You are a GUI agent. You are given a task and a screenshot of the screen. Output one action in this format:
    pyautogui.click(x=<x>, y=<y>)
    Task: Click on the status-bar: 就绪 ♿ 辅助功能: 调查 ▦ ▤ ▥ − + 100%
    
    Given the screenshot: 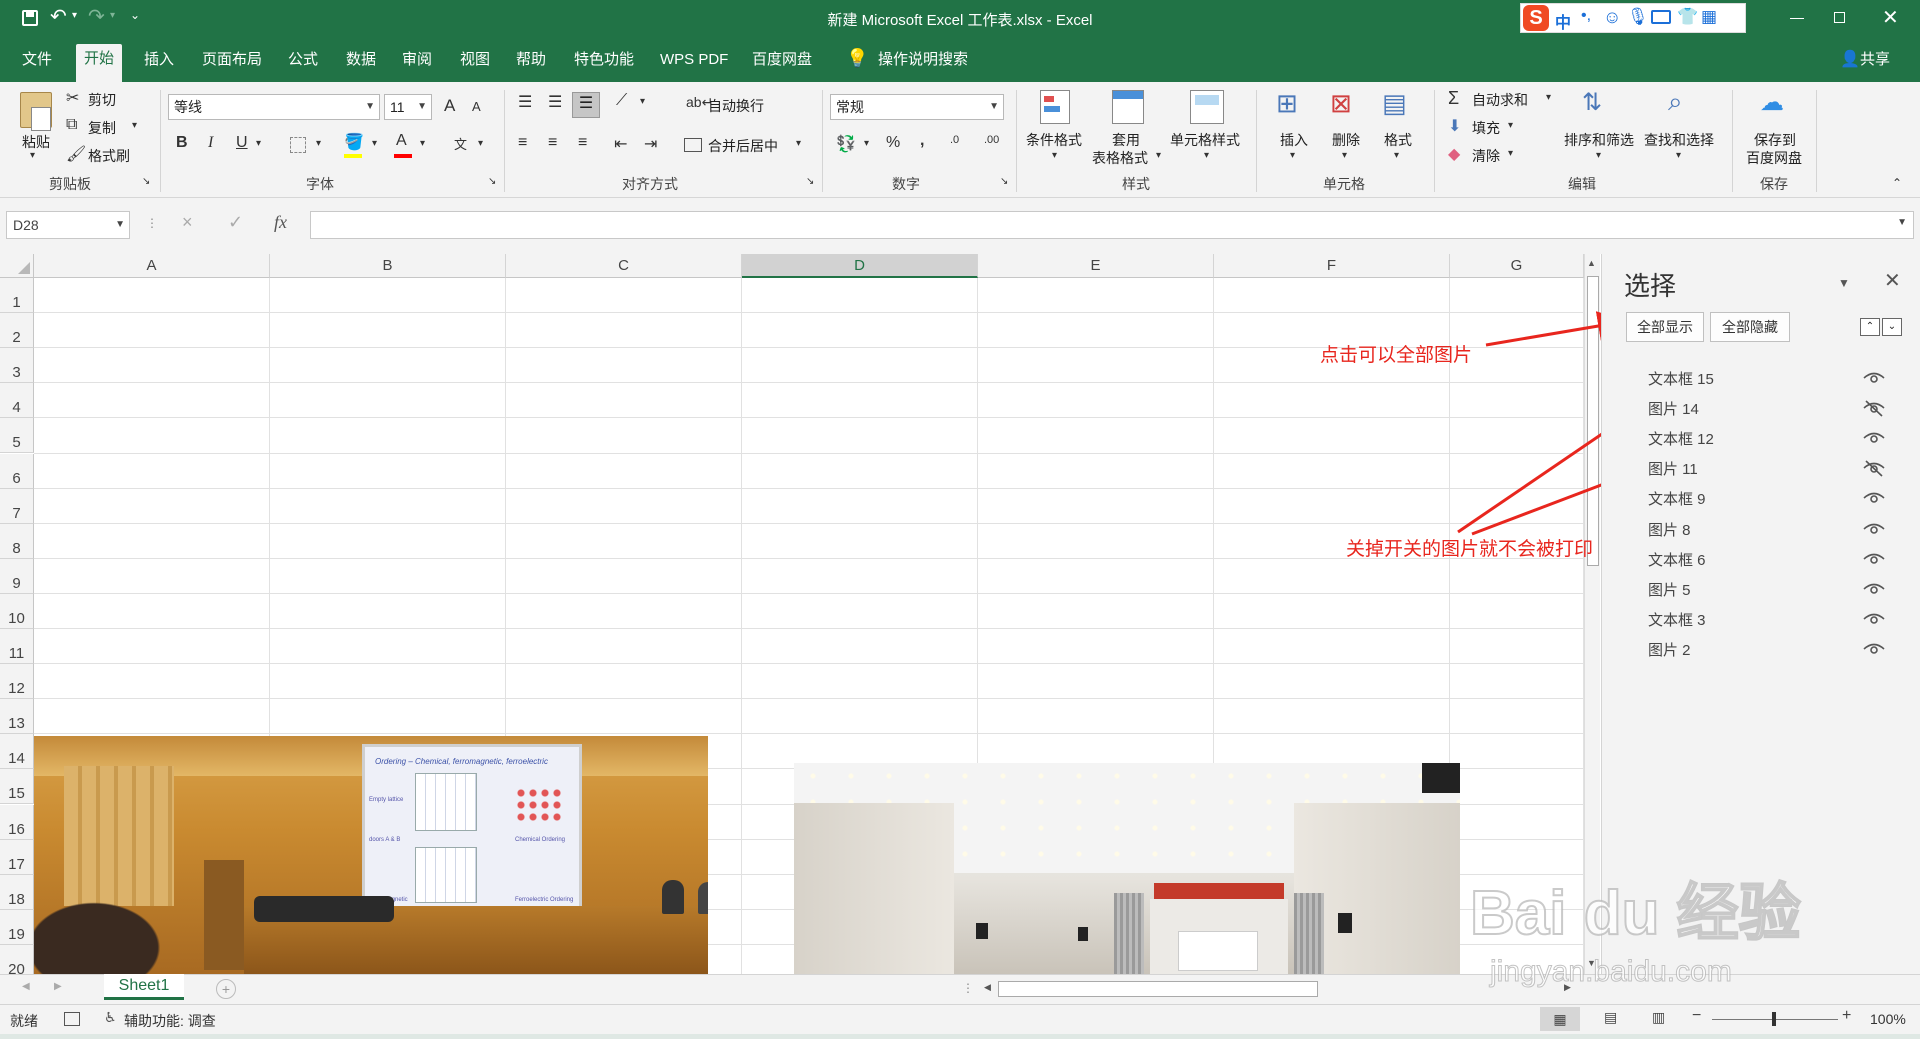 What is the action you would take?
    pyautogui.click(x=960, y=1019)
    